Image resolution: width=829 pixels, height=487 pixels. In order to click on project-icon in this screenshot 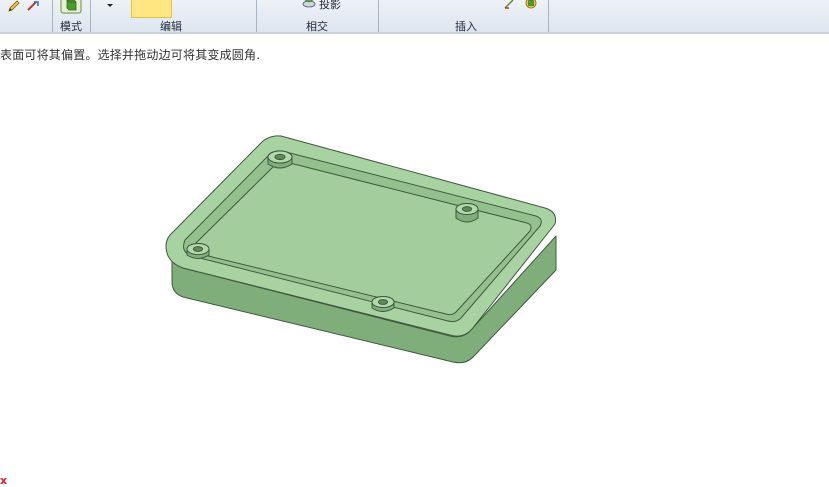, I will do `click(309, 4)`.